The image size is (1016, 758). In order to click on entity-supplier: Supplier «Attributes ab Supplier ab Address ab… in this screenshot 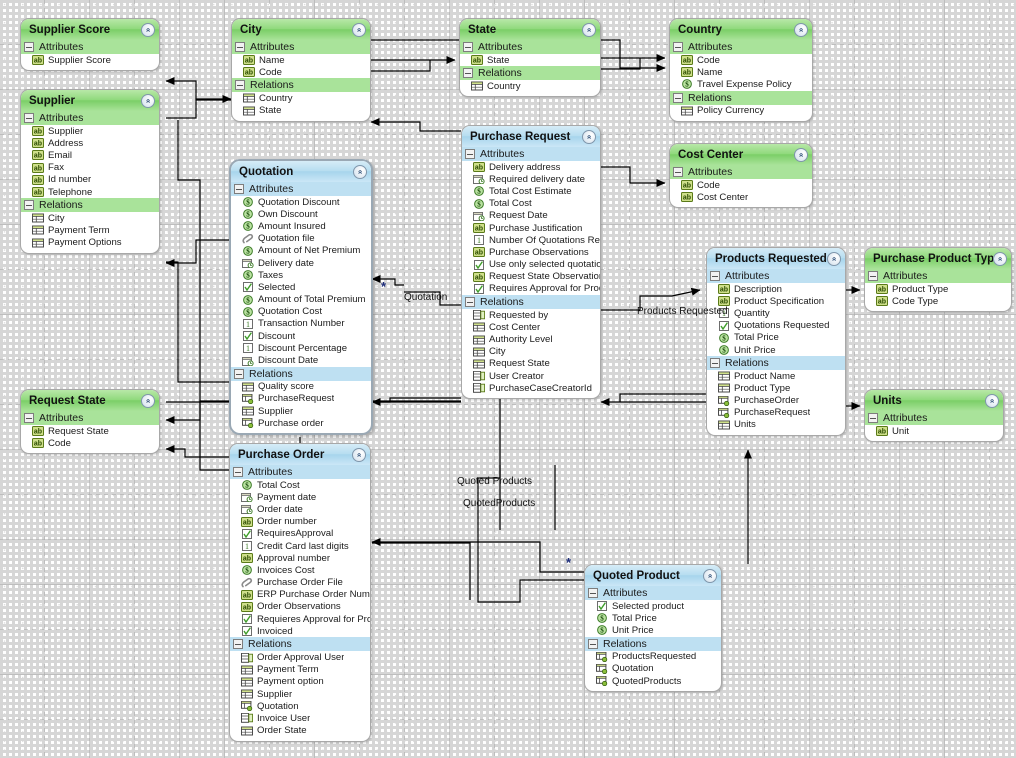, I will do `click(90, 171)`.